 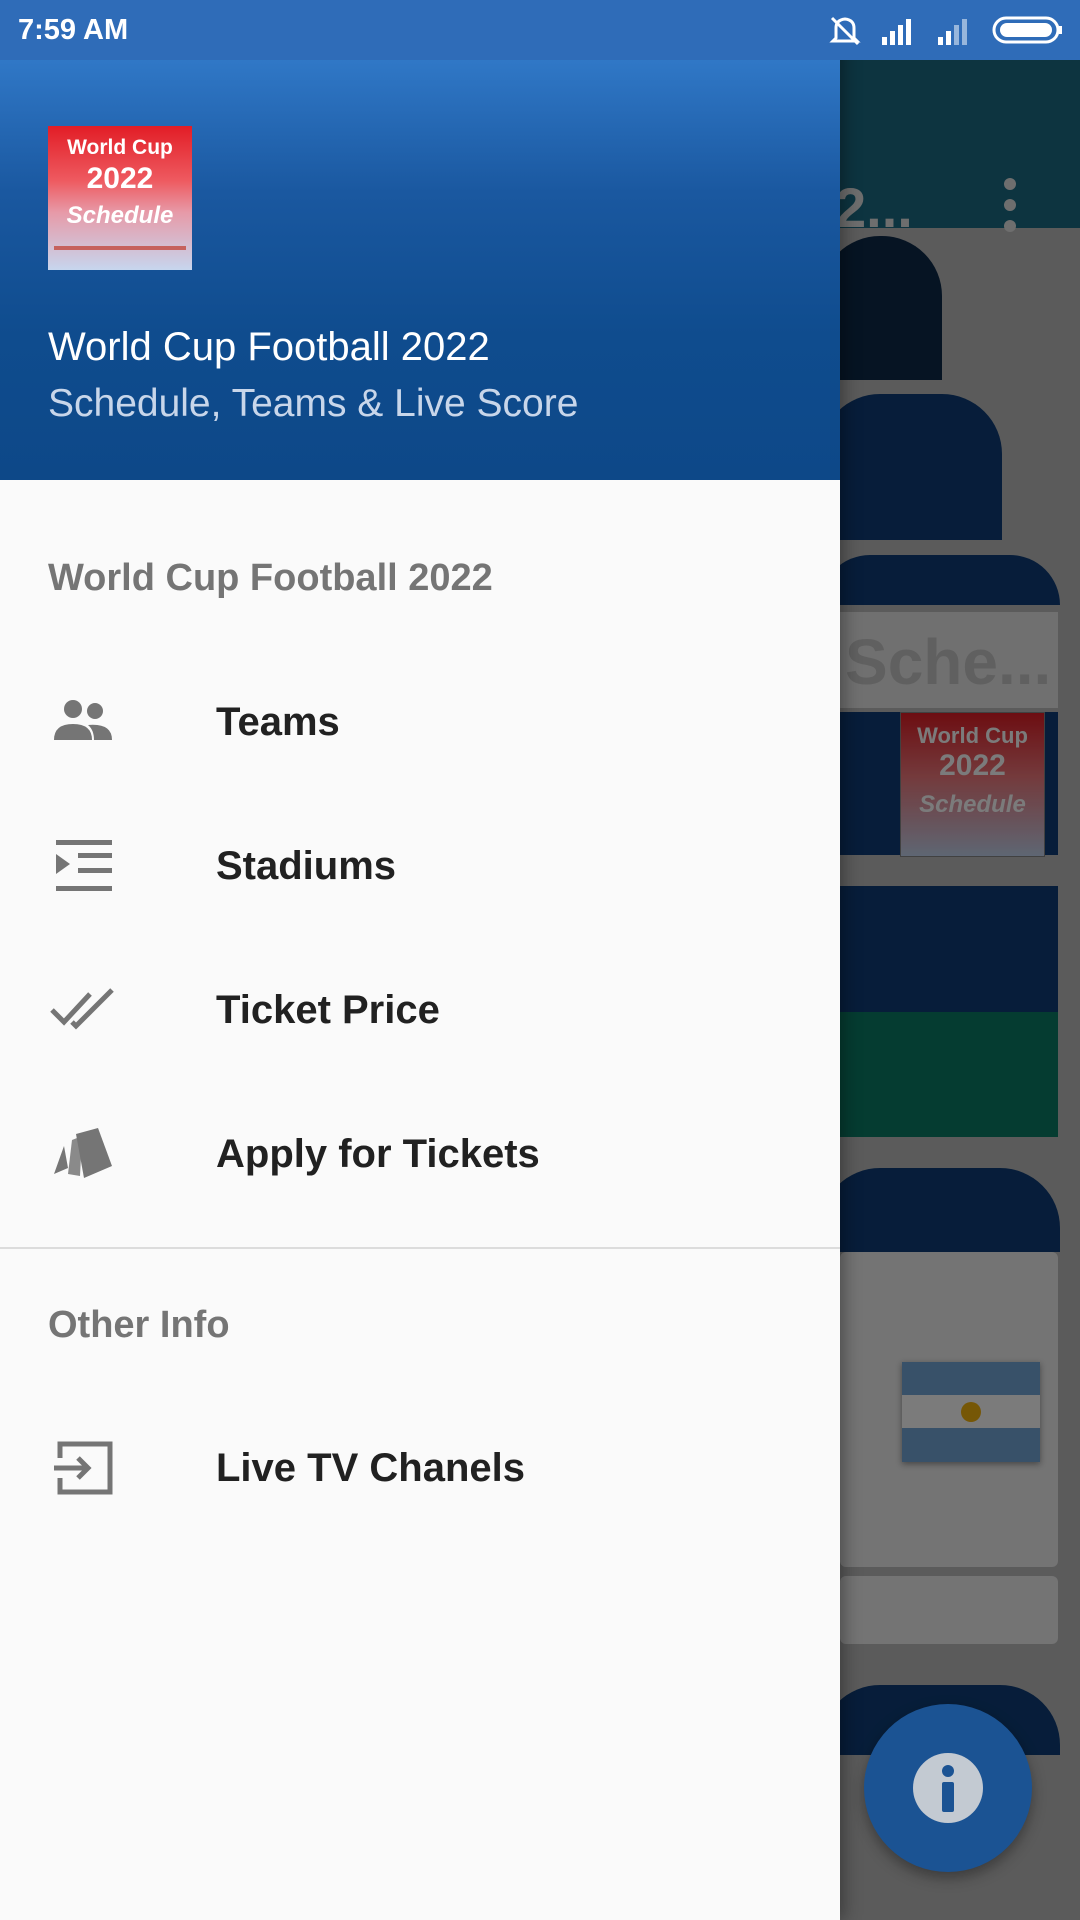 What do you see at coordinates (84, 865) in the screenshot?
I see `format-indent-icon` at bounding box center [84, 865].